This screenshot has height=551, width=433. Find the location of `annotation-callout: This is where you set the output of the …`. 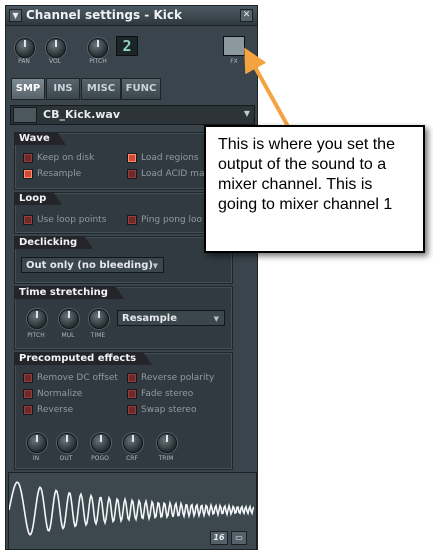

annotation-callout: This is where you set the output of the … is located at coordinates (314, 189).